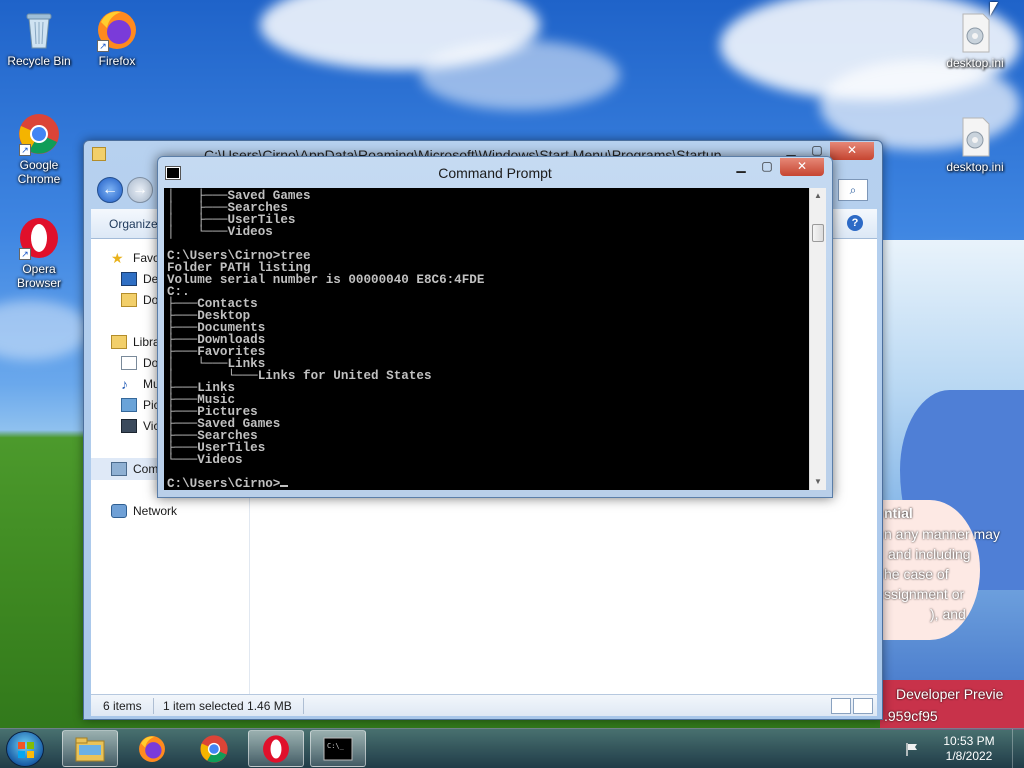 The width and height of the screenshot is (1024, 768). What do you see at coordinates (898, 513) in the screenshot?
I see `wallpaper-text: ntial` at bounding box center [898, 513].